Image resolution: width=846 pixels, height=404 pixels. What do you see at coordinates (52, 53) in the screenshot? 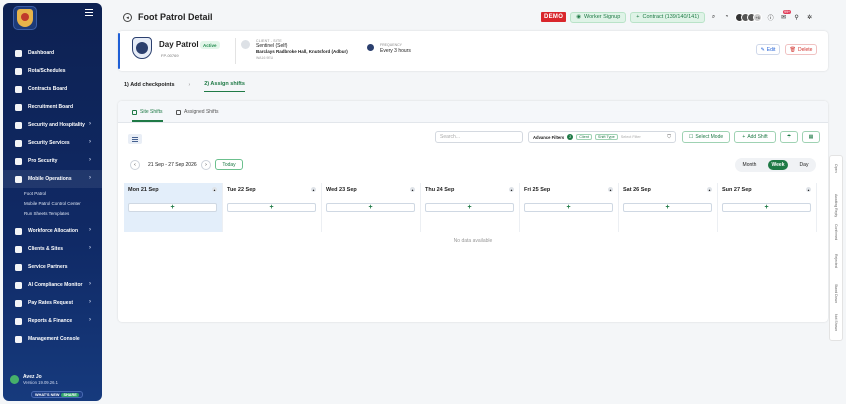
I see `sidebar-item: Dashboard` at bounding box center [52, 53].